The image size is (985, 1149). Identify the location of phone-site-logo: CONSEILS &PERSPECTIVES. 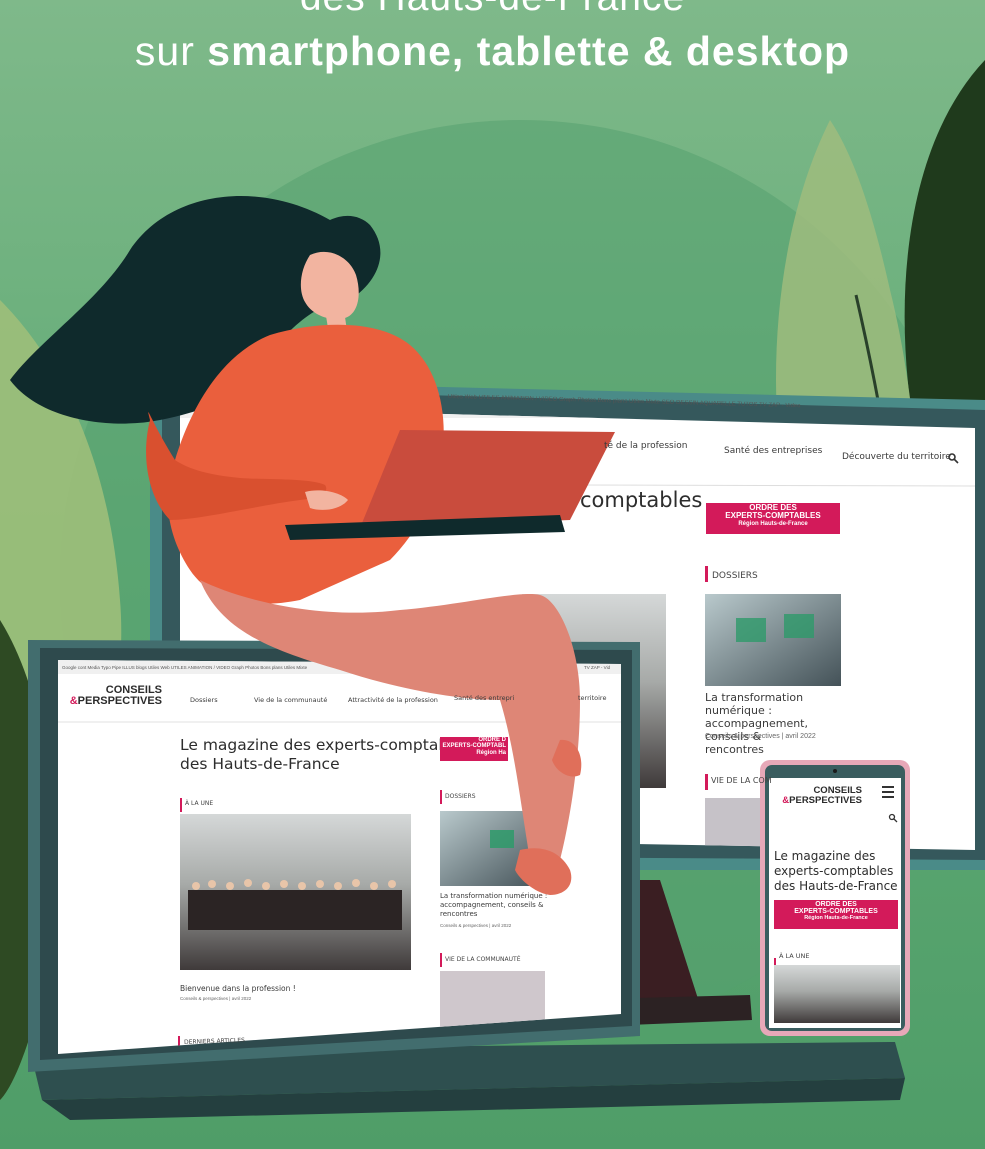
(820, 795).